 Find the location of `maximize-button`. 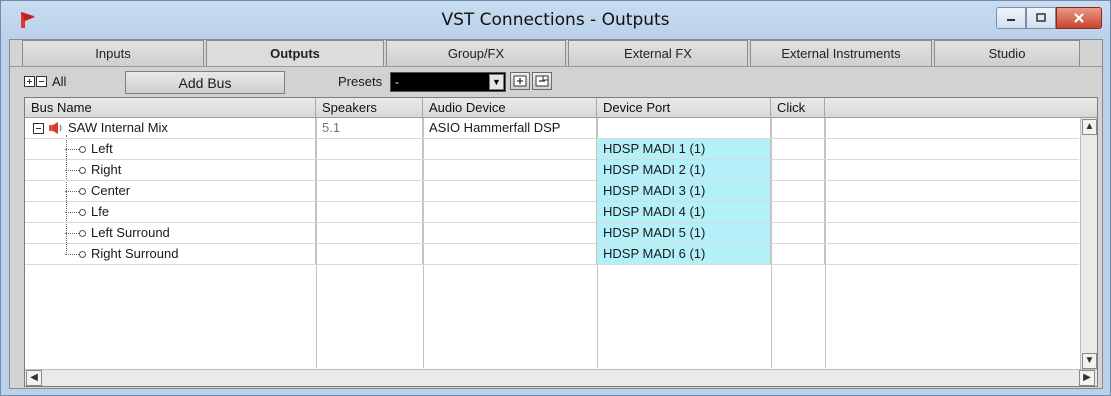

maximize-button is located at coordinates (1041, 18).